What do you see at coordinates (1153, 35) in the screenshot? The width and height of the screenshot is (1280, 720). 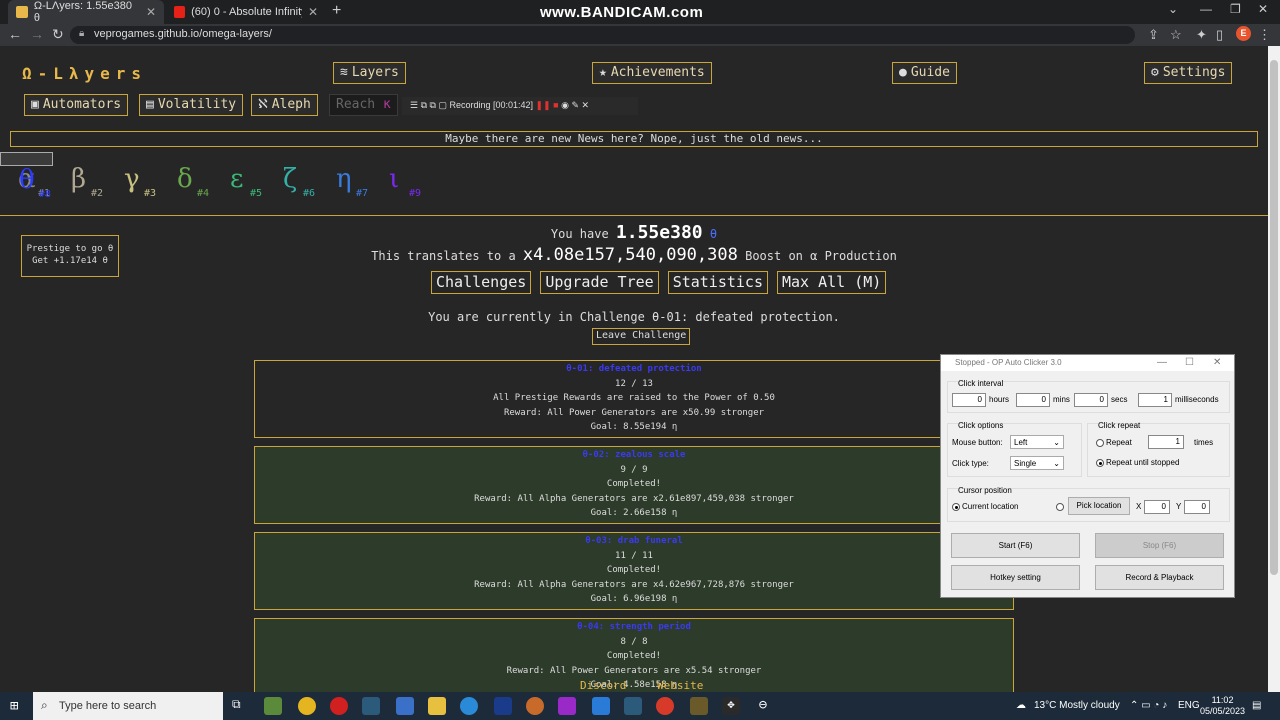 I see `share-icon: ⇪` at bounding box center [1153, 35].